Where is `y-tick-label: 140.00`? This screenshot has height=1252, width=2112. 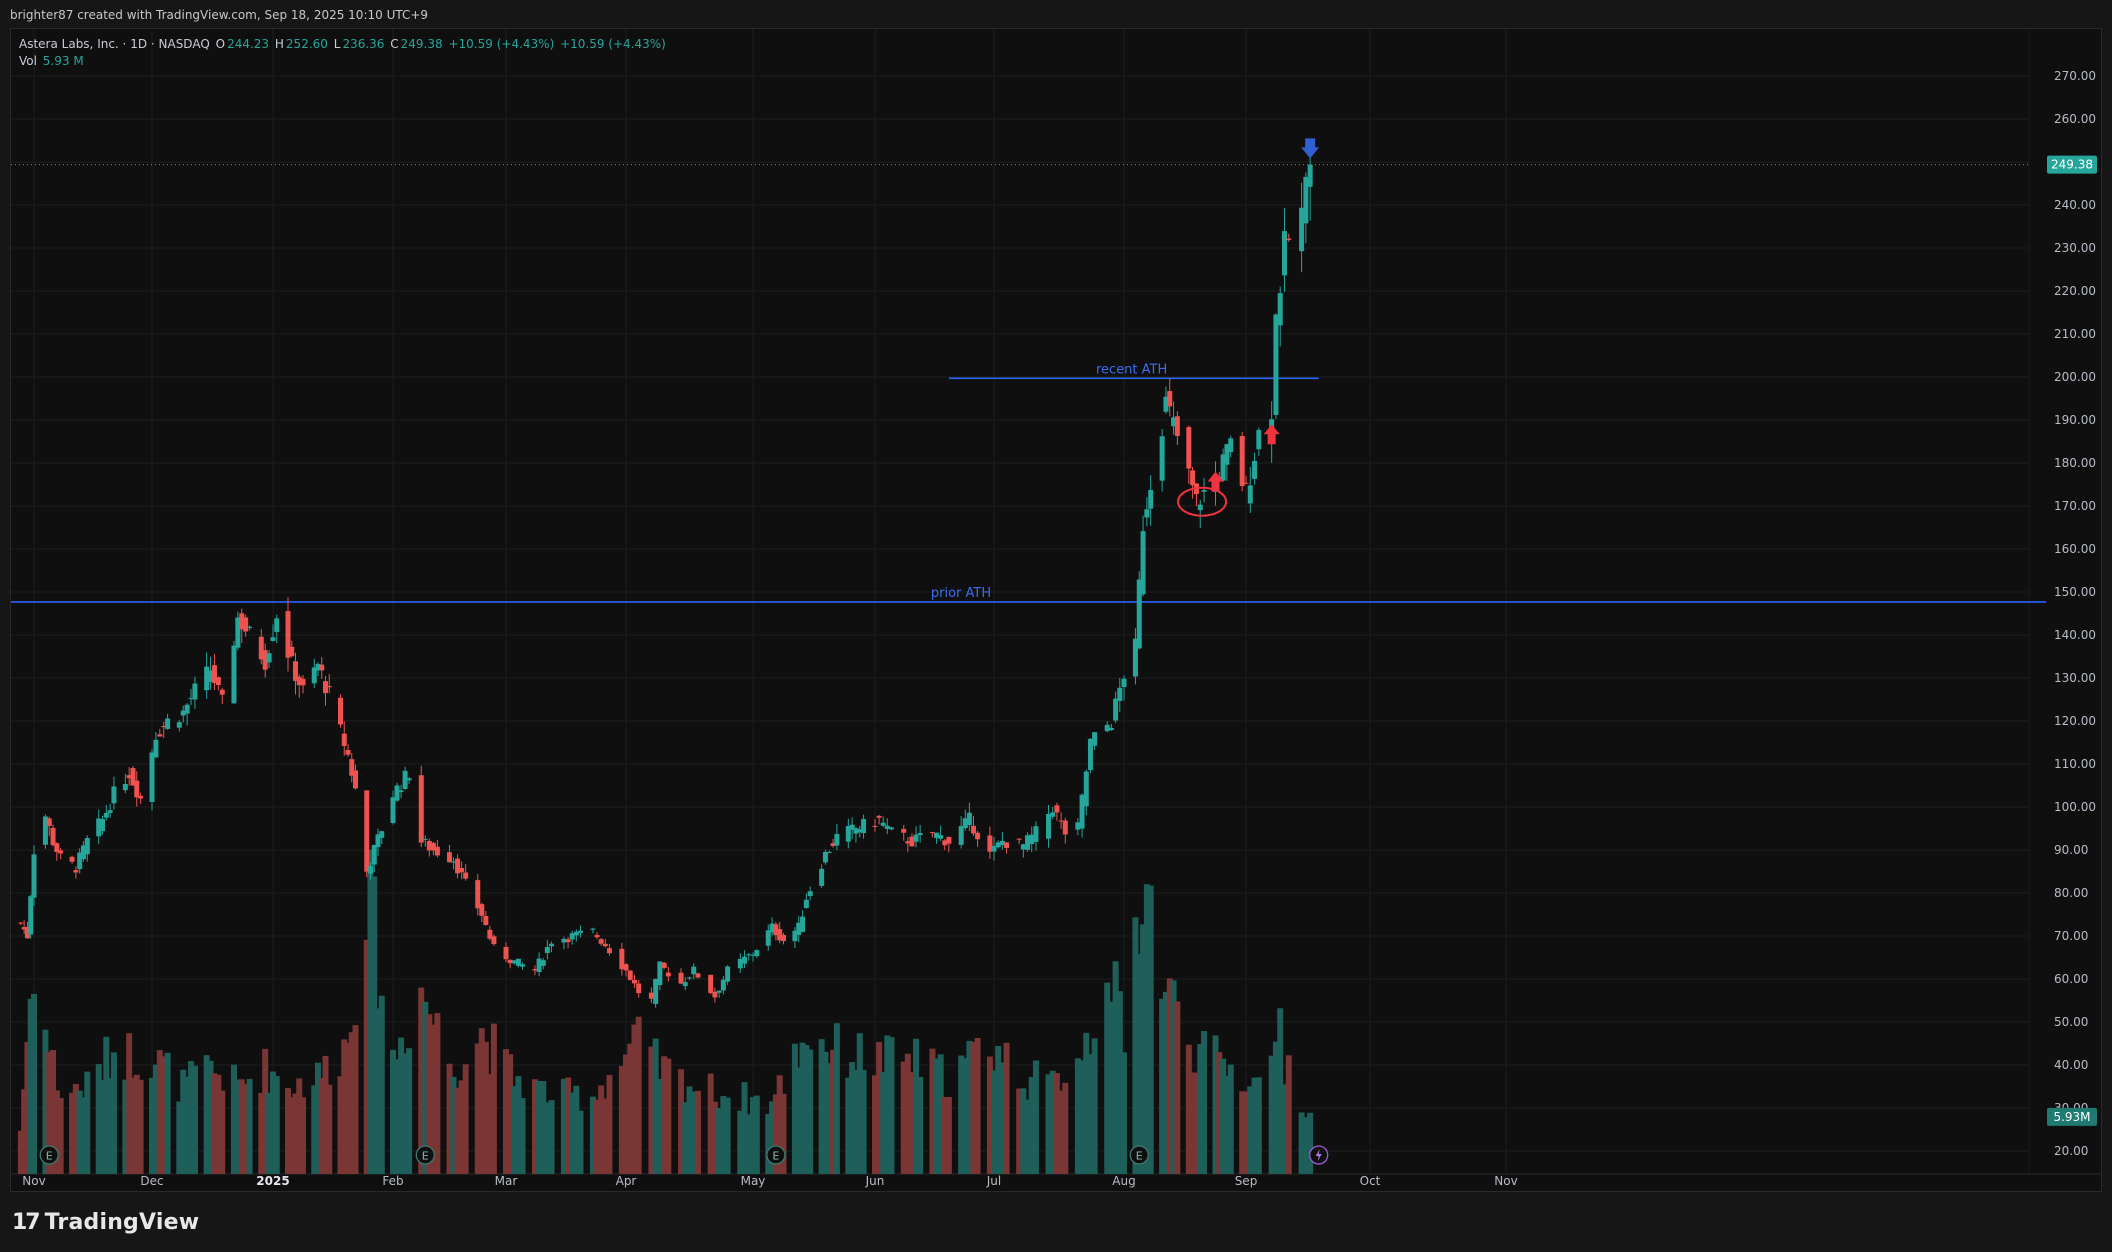 y-tick-label: 140.00 is located at coordinates (2075, 635).